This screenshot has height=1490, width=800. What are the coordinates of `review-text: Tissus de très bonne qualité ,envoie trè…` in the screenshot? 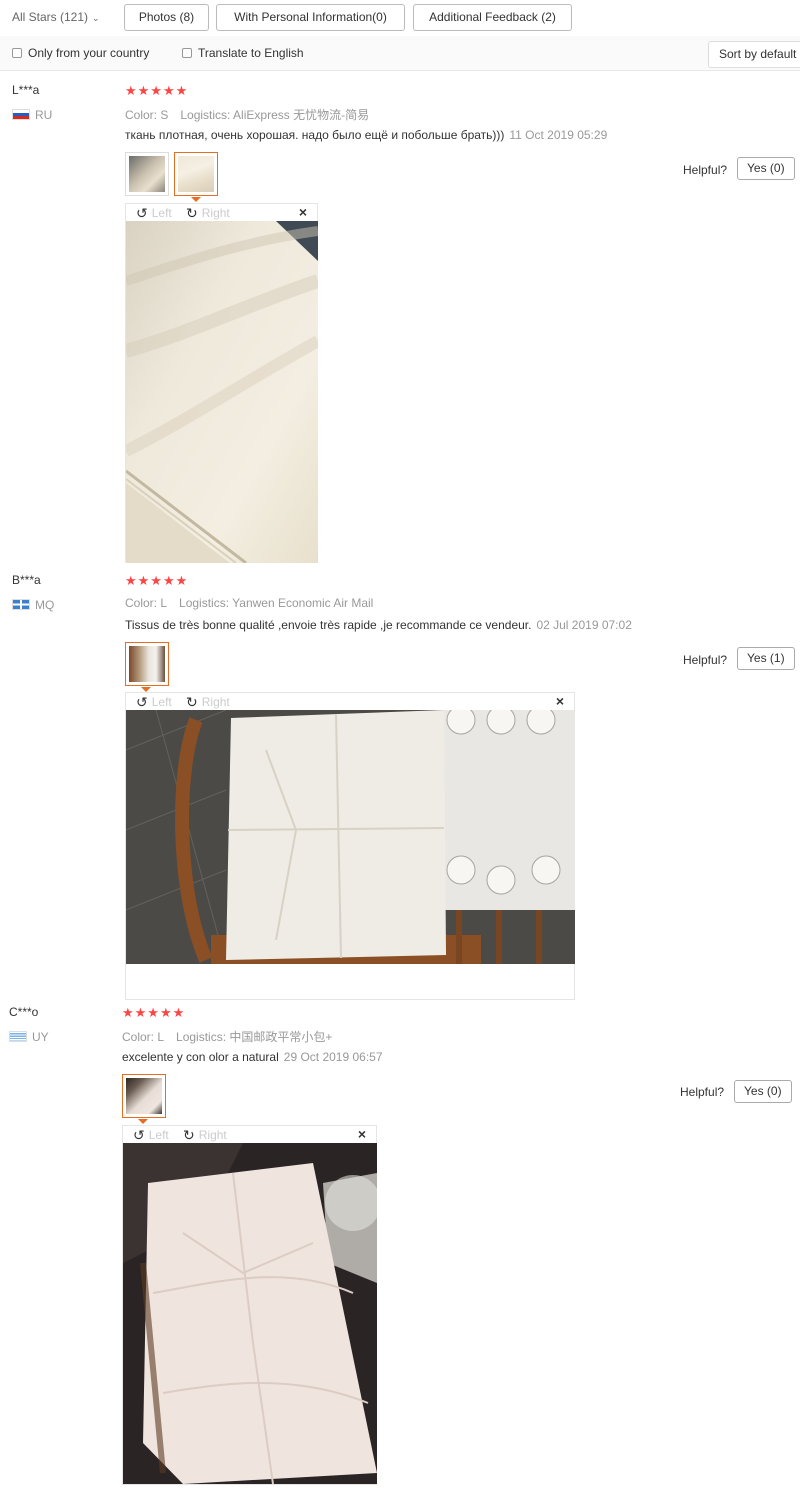 It's located at (378, 625).